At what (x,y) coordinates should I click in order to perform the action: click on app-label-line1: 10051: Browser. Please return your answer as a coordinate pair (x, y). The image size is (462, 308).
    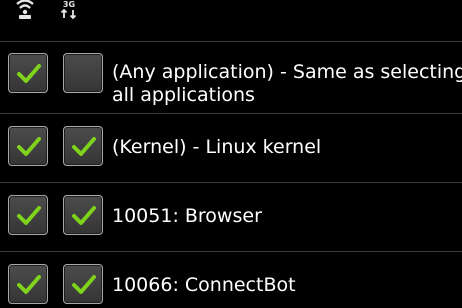
    Looking at the image, I should click on (187, 216).